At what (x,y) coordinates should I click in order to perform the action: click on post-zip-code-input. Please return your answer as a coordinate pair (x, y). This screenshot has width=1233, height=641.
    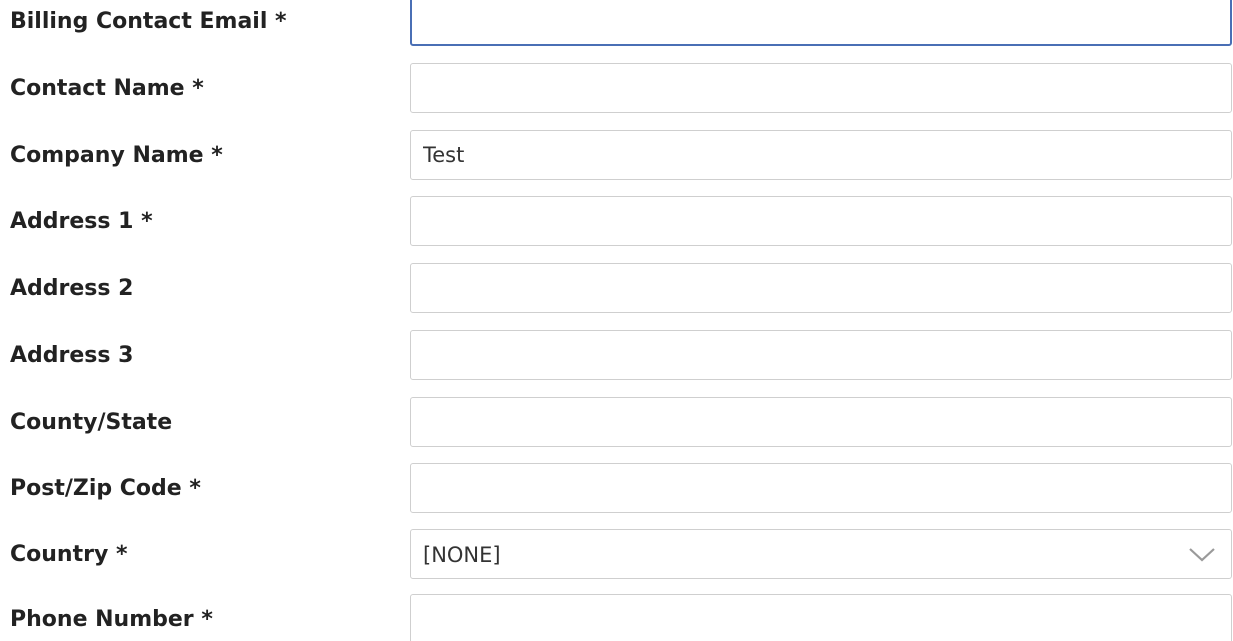
    Looking at the image, I should click on (821, 488).